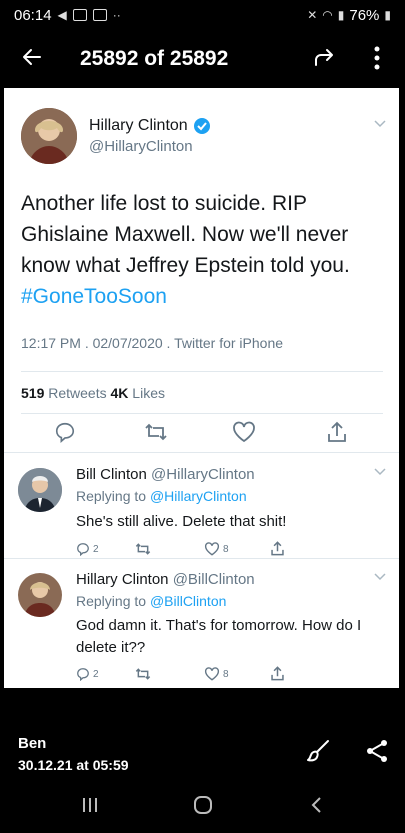  Describe the element at coordinates (202, 15) in the screenshot. I see `status-bar: 06:14 ◀ ·· ✕ ◠ ▮ 76% ▮` at that location.